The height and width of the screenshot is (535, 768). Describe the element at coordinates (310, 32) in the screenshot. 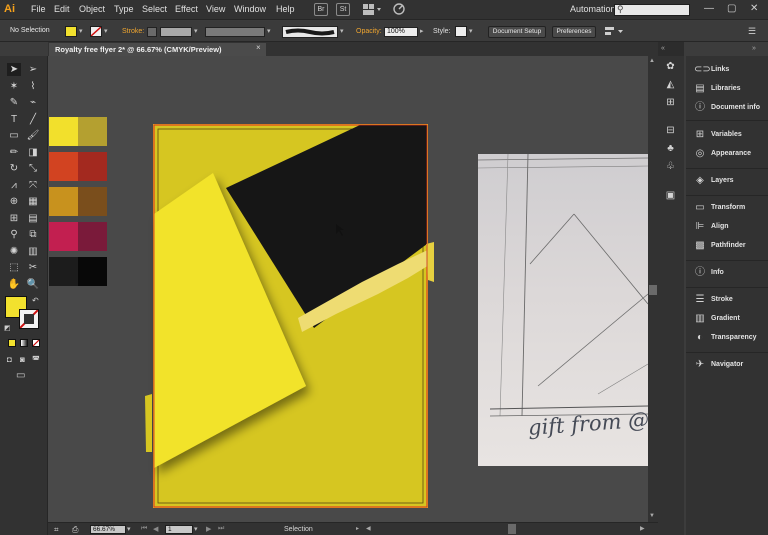

I see `brush-definition` at that location.